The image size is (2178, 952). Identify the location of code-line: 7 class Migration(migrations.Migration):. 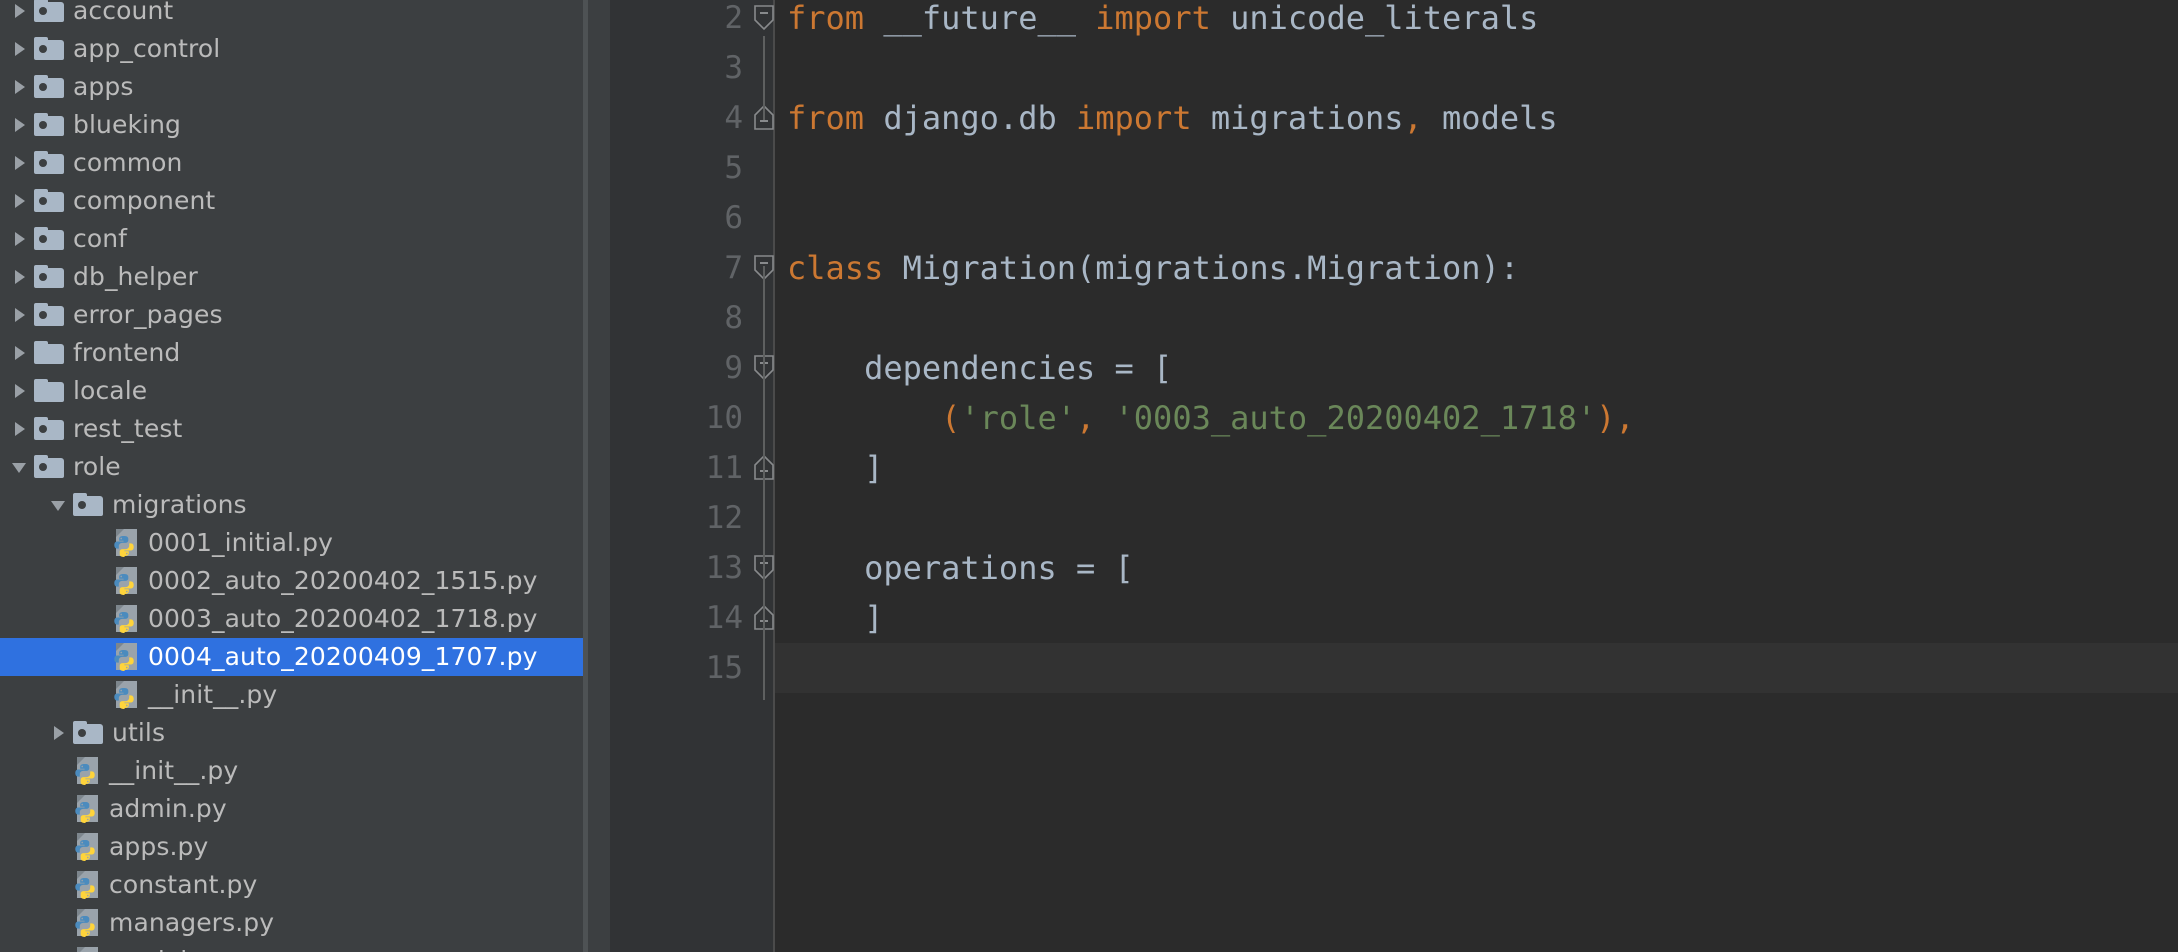
(1394, 268).